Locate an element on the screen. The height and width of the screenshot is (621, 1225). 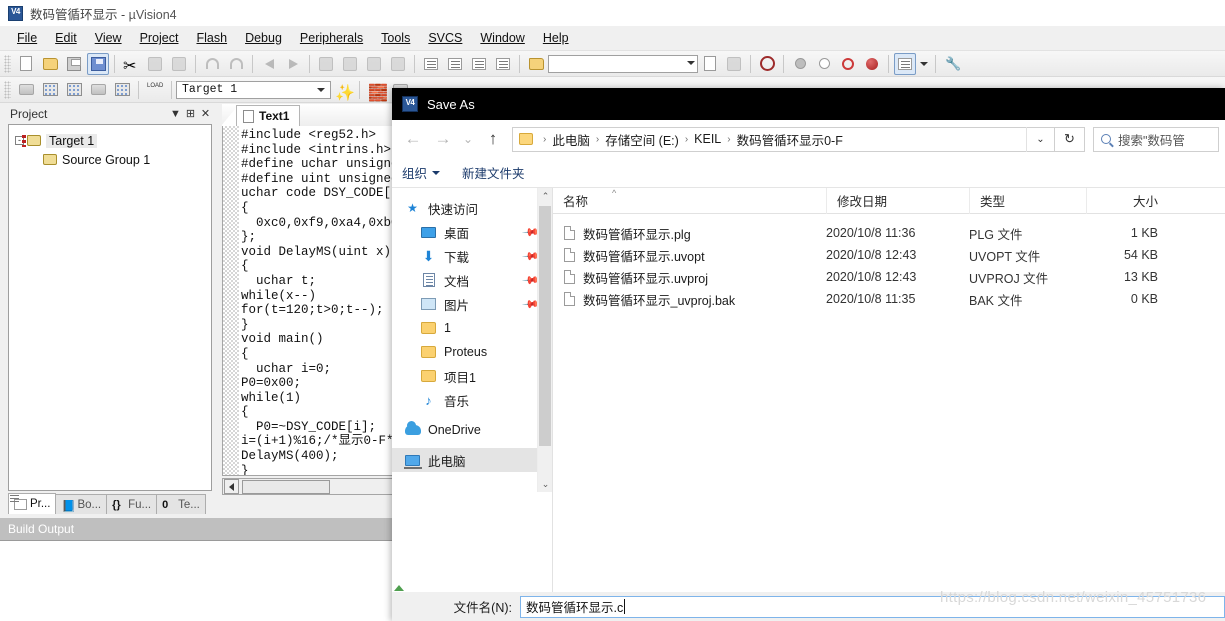
search-box: 搜索"数码管 is located at coordinates (1156, 139).